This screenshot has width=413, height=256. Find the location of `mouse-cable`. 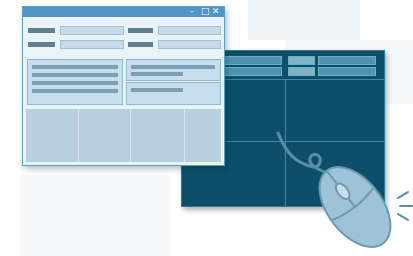

mouse-cable is located at coordinates (306, 154).